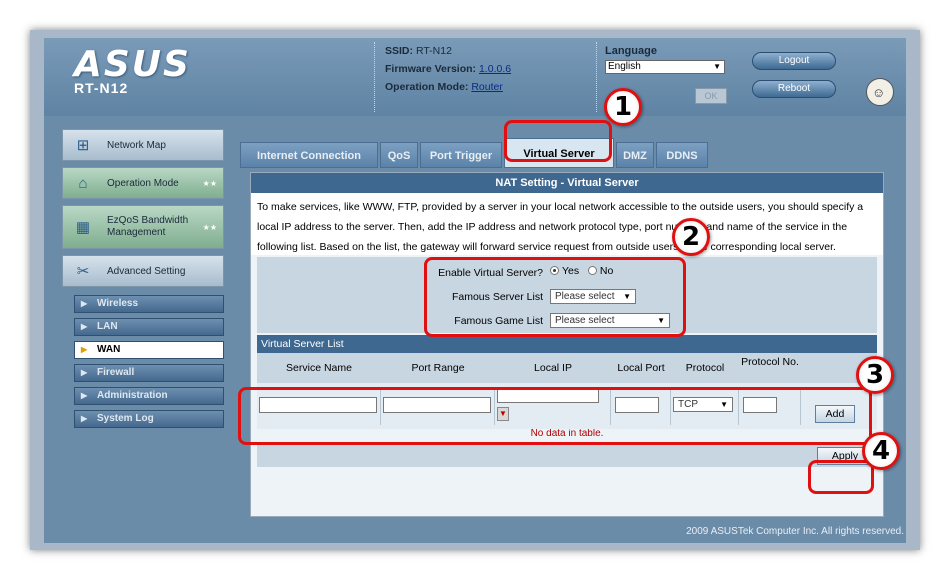 The image size is (950, 577). Describe the element at coordinates (495, 69) in the screenshot. I see `firmware-link: 1.0.0.6` at that location.